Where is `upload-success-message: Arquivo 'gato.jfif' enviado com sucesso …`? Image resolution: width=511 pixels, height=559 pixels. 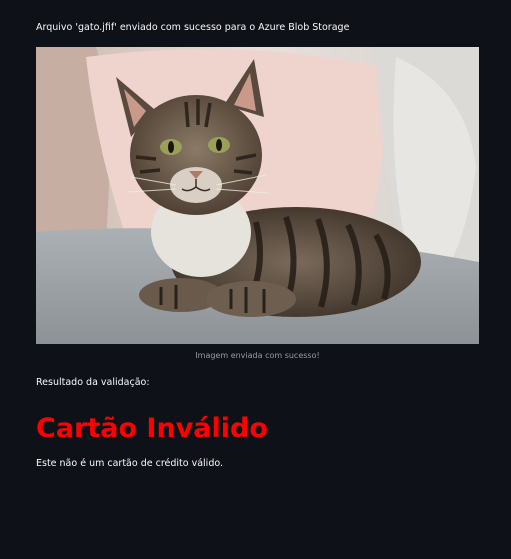
upload-success-message: Arquivo 'gato.jfif' enviado com sucesso … is located at coordinates (193, 27).